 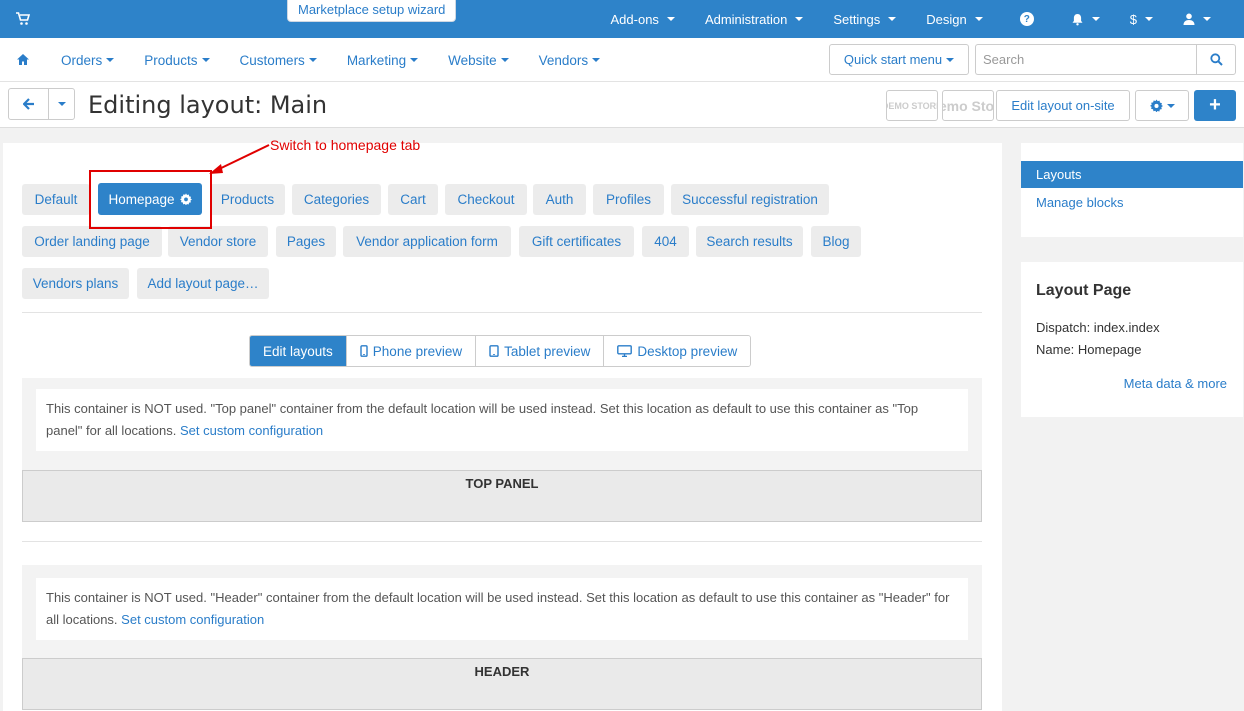 What do you see at coordinates (1197, 19) in the screenshot?
I see `user-menu-button` at bounding box center [1197, 19].